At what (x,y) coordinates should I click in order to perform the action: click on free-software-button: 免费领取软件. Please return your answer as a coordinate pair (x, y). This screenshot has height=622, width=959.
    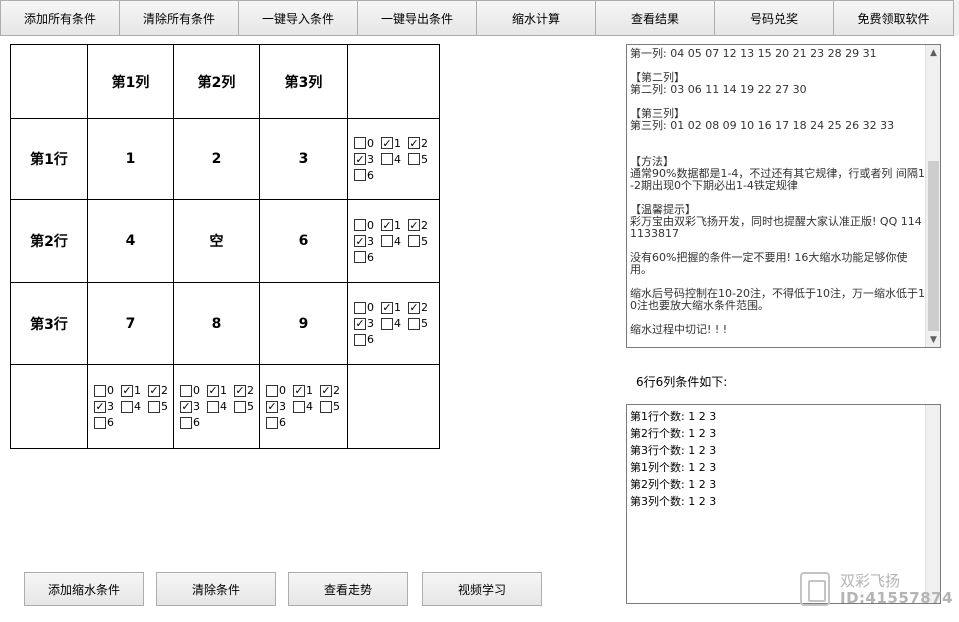
    Looking at the image, I should click on (893, 18).